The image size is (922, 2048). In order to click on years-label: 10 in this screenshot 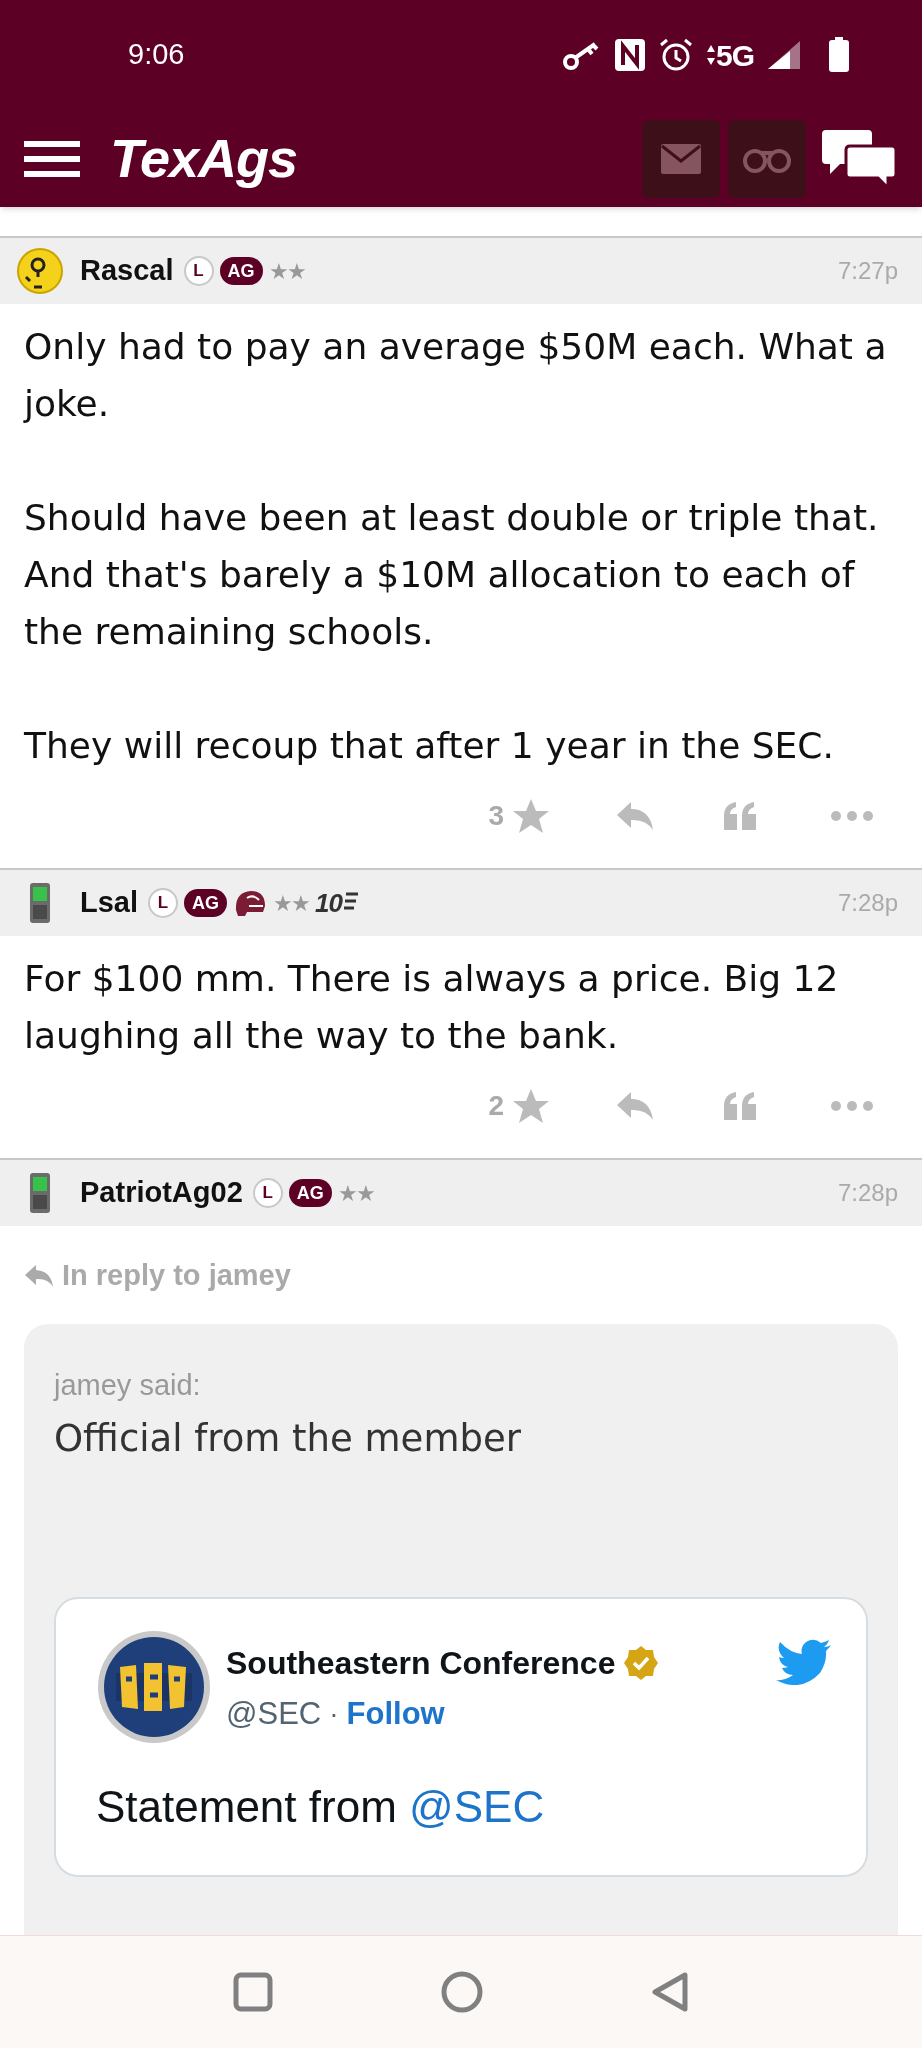, I will do `click(328, 903)`.